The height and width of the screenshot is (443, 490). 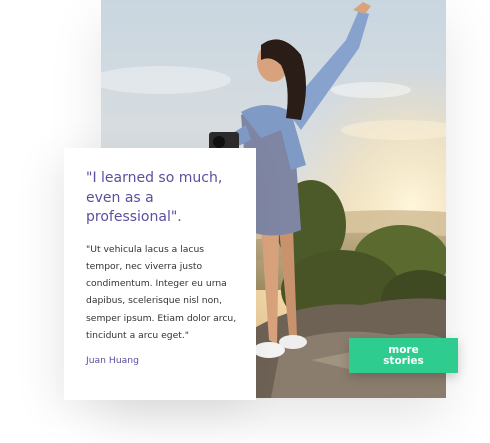 I want to click on more-stories-button: more stories, so click(x=403, y=355).